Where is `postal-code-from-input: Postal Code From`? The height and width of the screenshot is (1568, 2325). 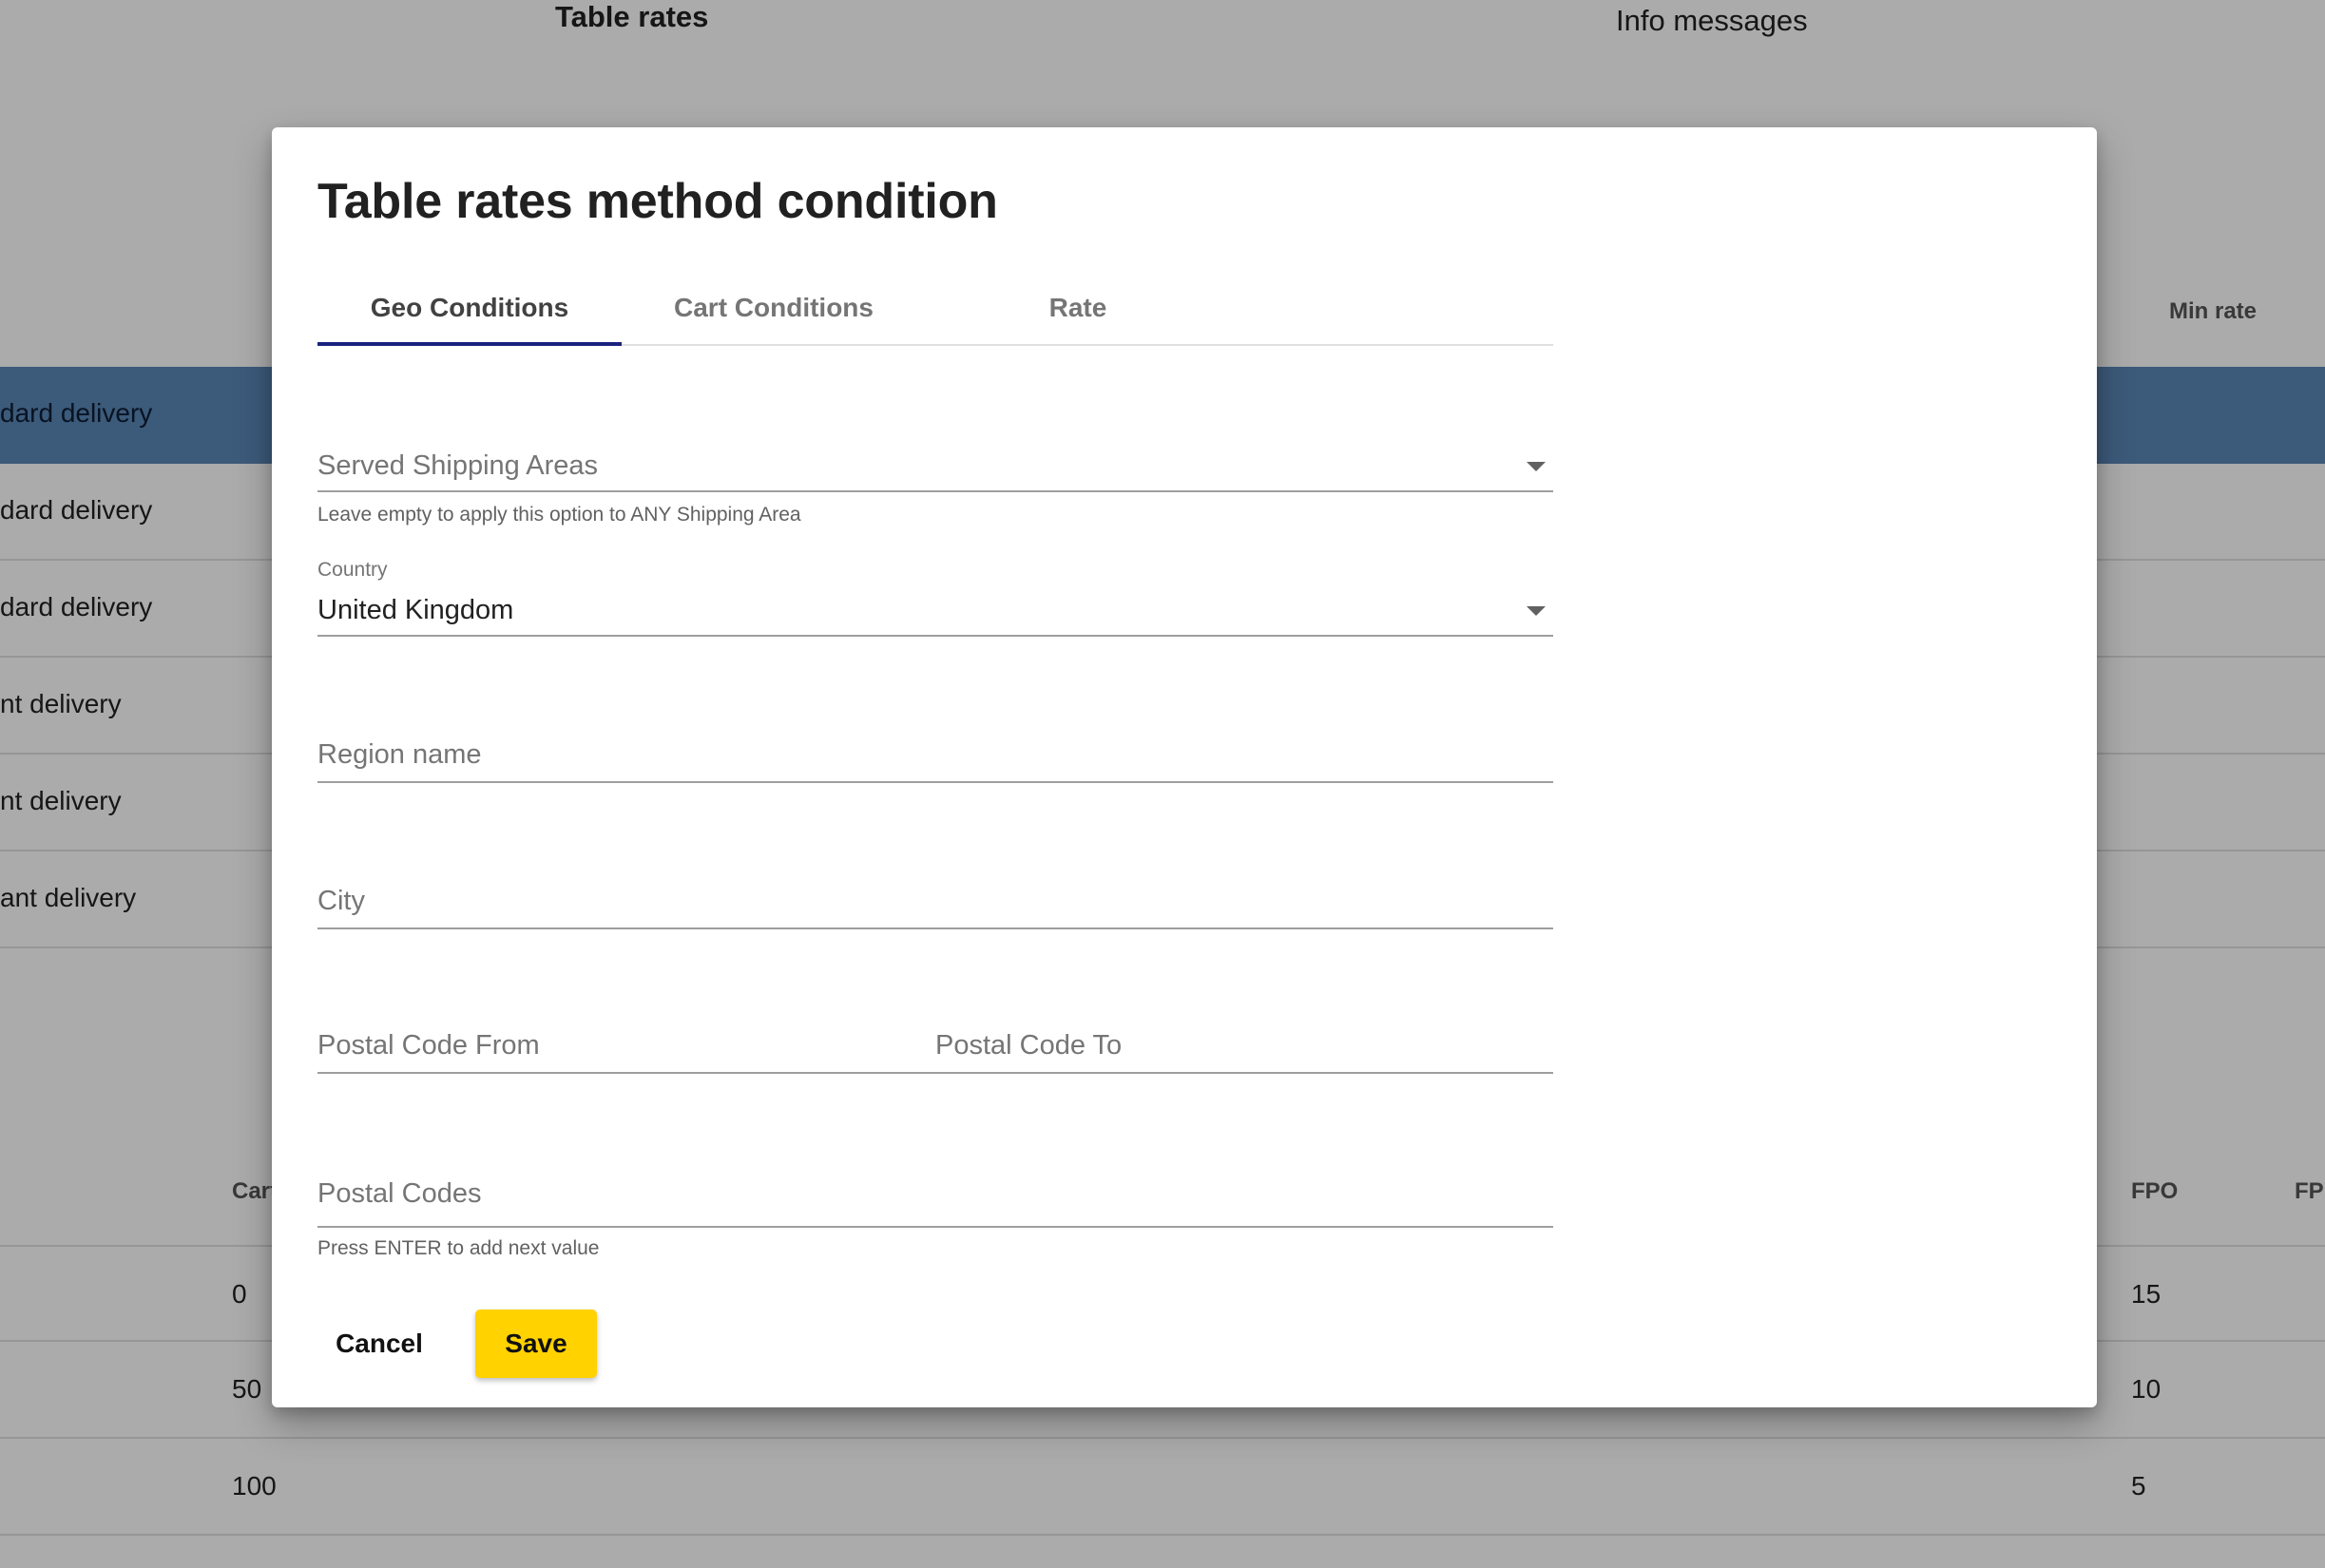
postal-code-from-input: Postal Code From is located at coordinates (622, 1046).